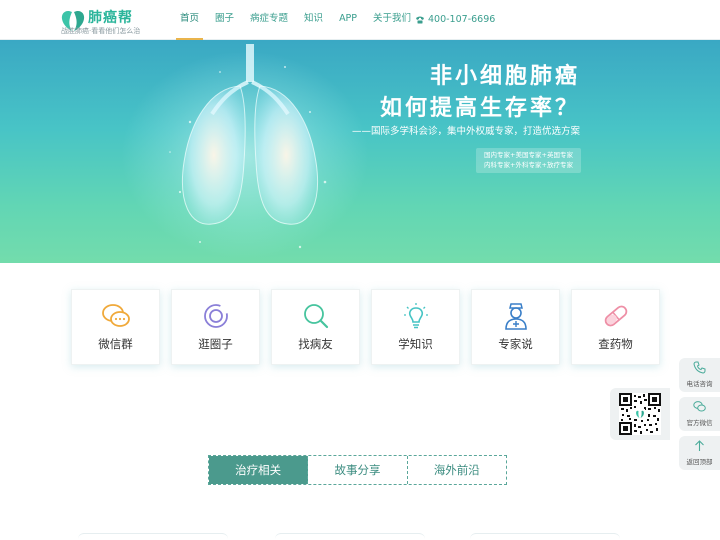 This screenshot has height=540, width=720. I want to click on logo-name: 肺癌帮, so click(110, 18).